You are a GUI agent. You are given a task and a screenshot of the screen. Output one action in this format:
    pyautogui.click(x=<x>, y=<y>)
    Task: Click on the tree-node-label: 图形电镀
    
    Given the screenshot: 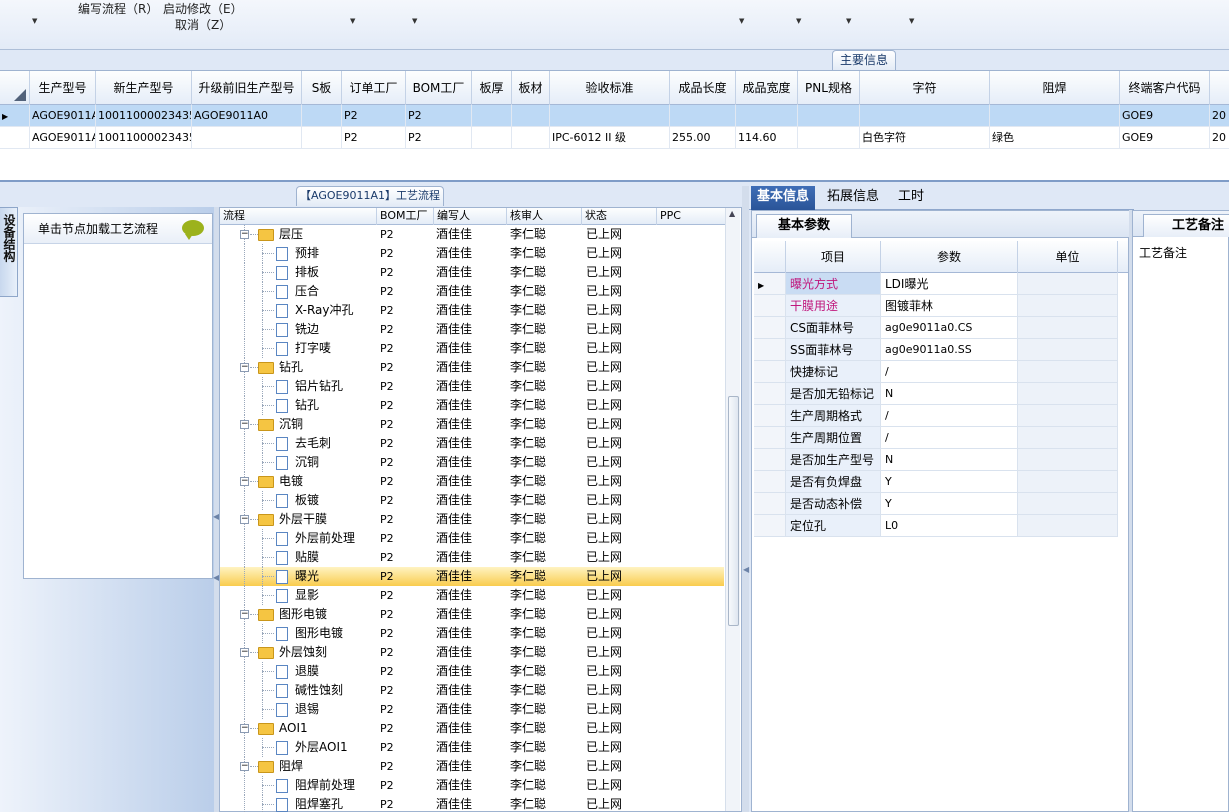 What is the action you would take?
    pyautogui.click(x=303, y=614)
    